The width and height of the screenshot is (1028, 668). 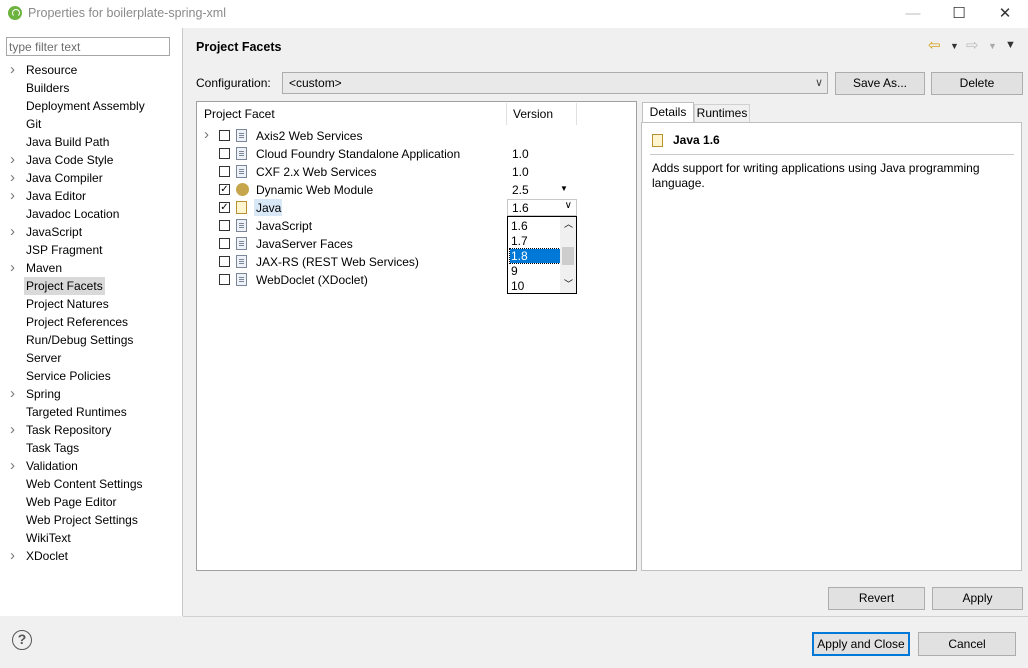 I want to click on tree-item: Java Build Path, so click(x=67, y=142).